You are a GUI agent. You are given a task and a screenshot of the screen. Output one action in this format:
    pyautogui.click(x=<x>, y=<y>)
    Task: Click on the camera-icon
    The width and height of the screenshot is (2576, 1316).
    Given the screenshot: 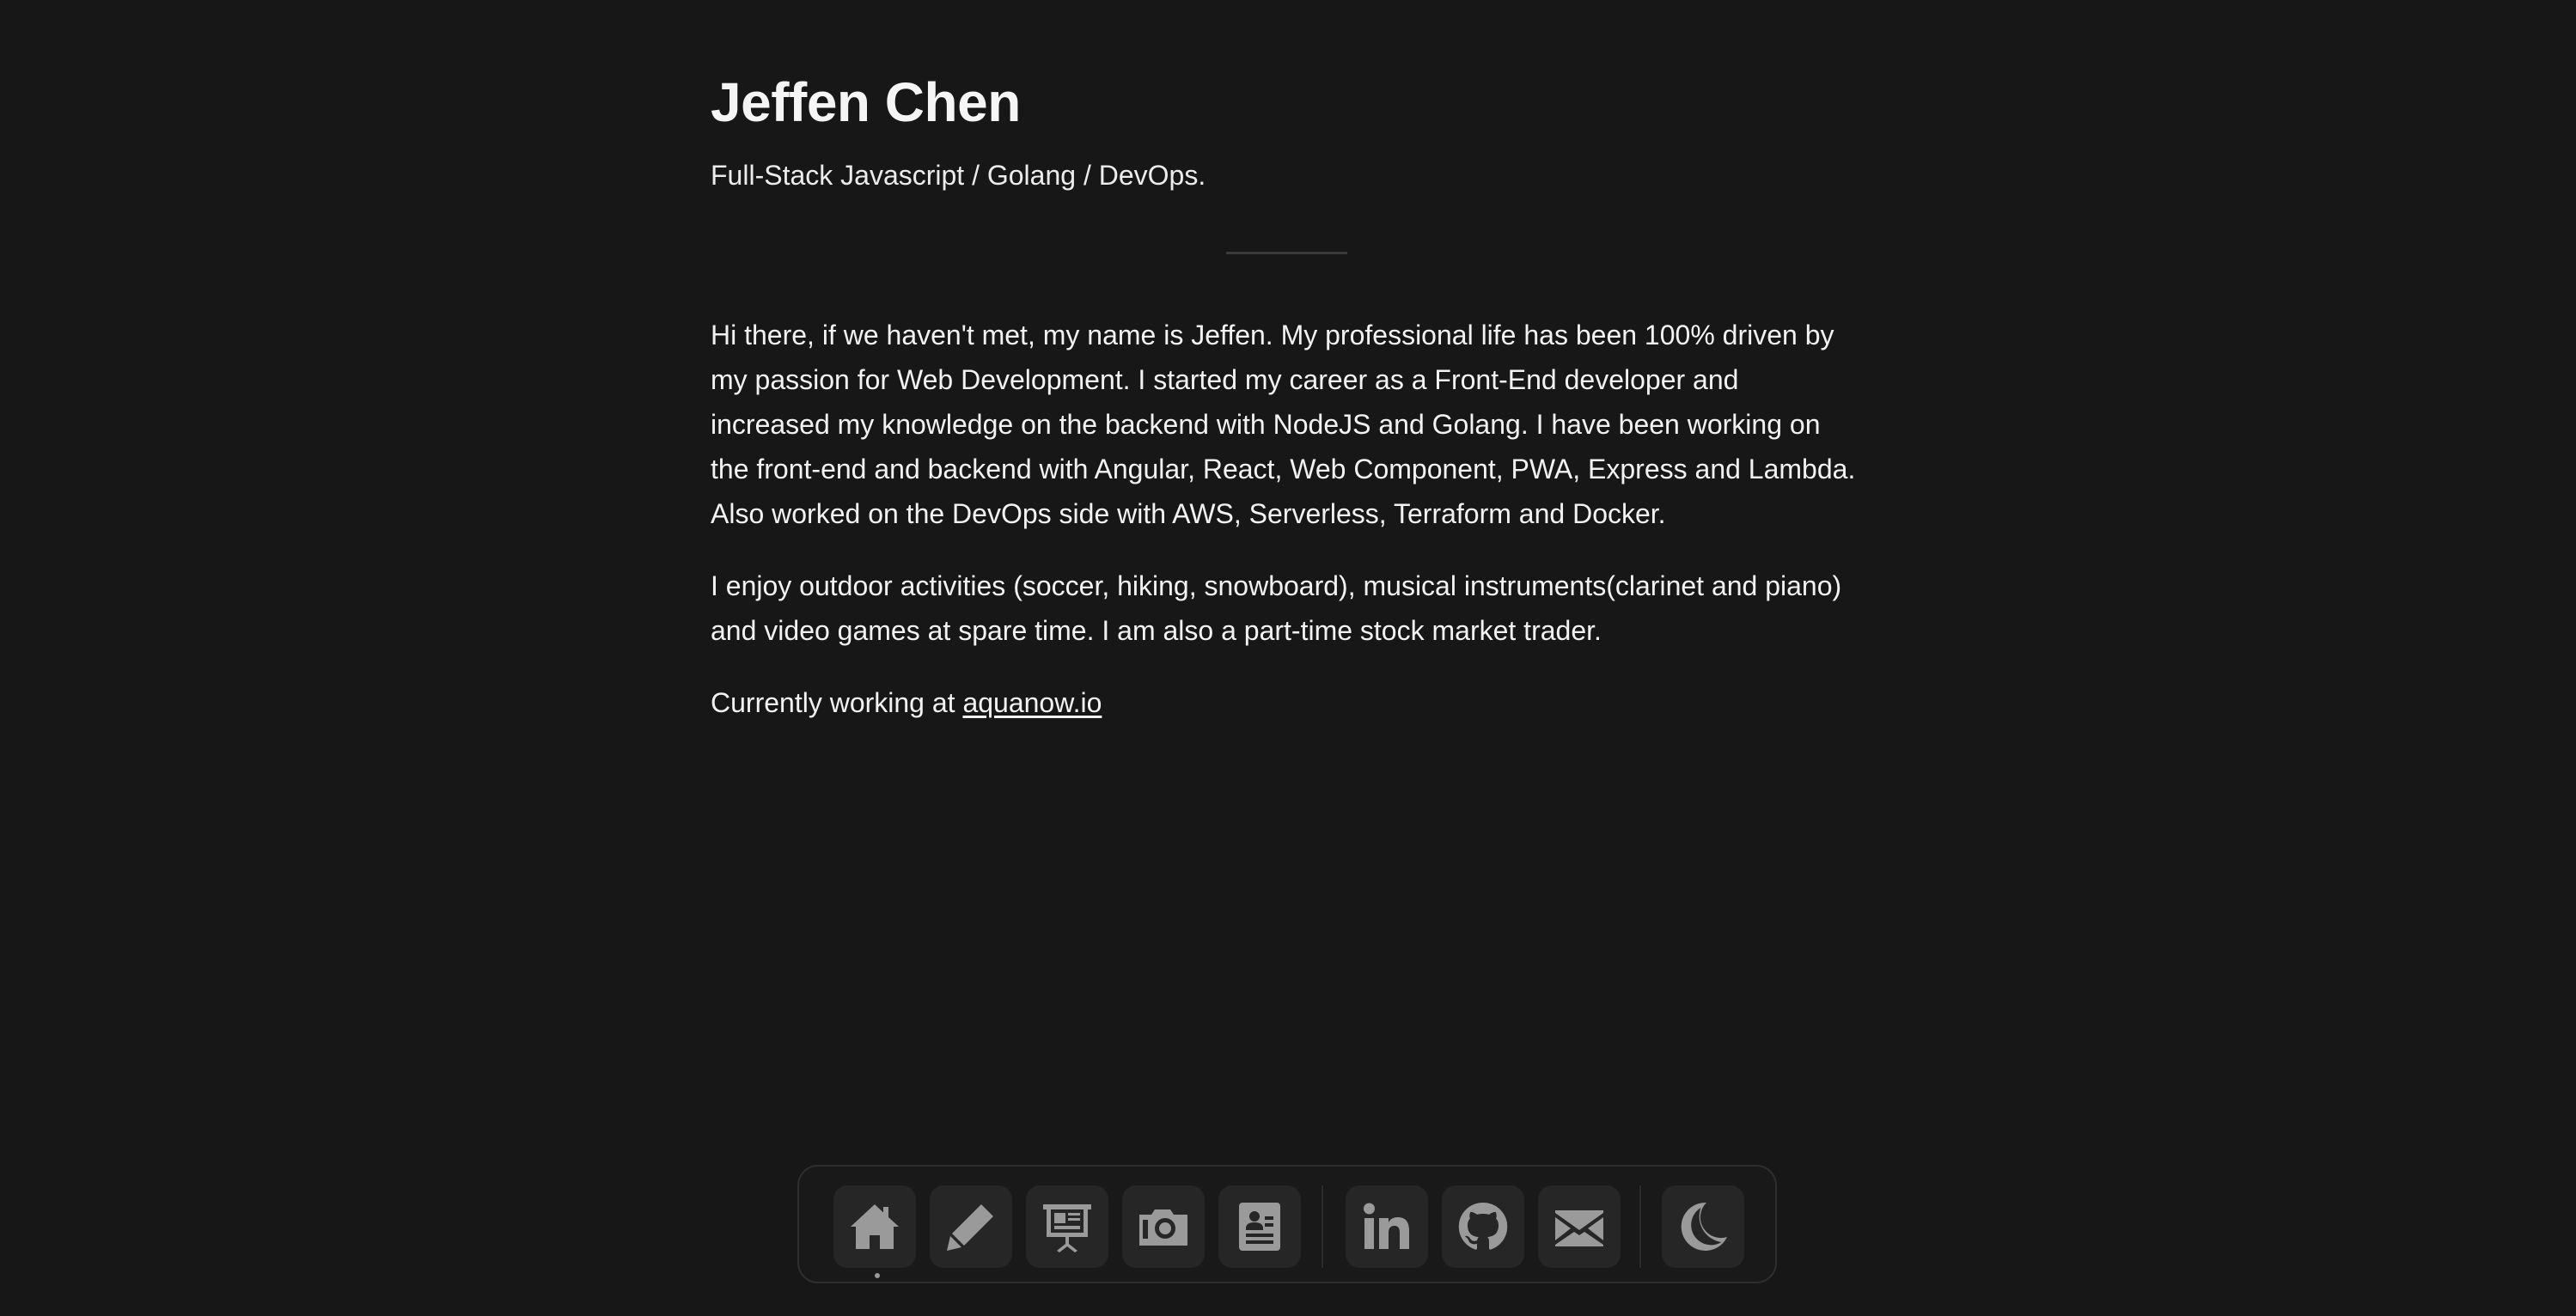 What is the action you would take?
    pyautogui.click(x=1163, y=1227)
    